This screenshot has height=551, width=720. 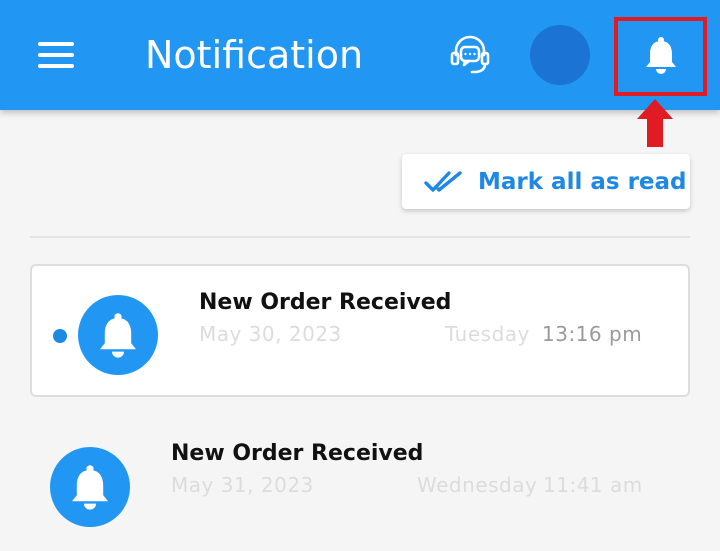 What do you see at coordinates (560, 55) in the screenshot?
I see `avatar` at bounding box center [560, 55].